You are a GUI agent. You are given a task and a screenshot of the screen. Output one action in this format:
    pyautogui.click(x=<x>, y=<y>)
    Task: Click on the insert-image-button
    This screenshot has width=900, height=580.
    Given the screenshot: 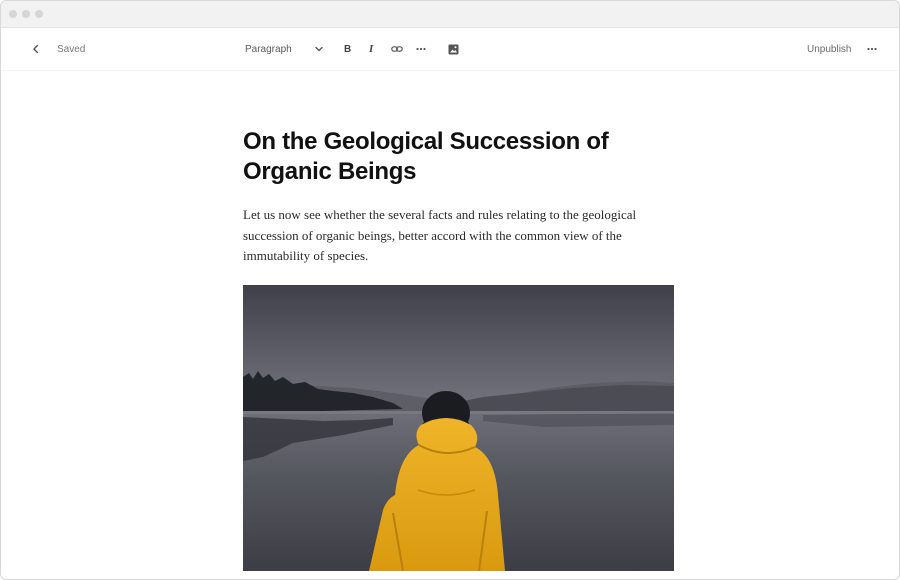 What is the action you would take?
    pyautogui.click(x=453, y=49)
    